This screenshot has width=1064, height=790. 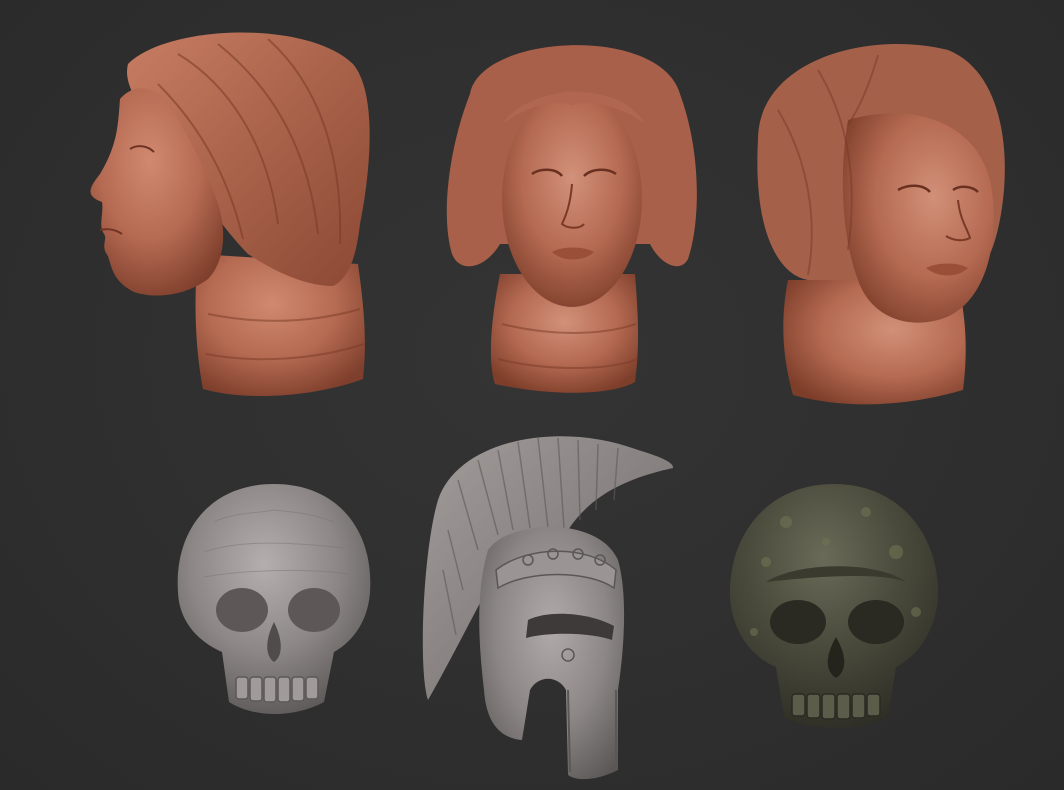 I want to click on grey-skull-model, so click(x=274, y=600).